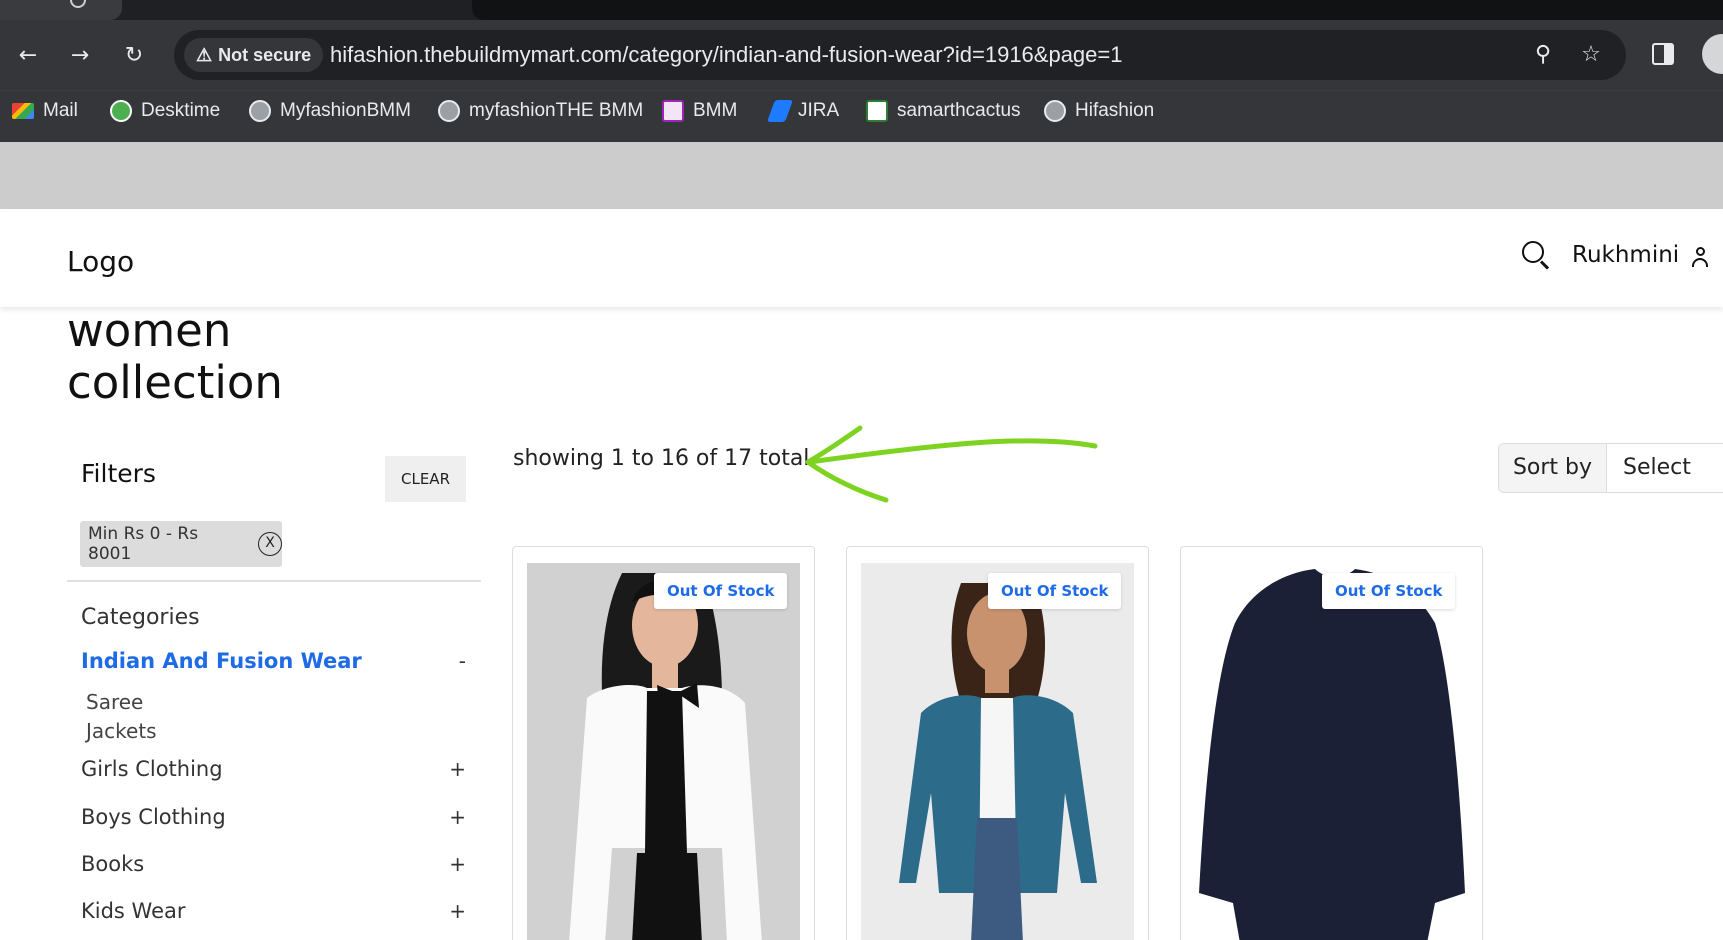 This screenshot has width=1723, height=940. I want to click on profile-avatar, so click(1712, 54).